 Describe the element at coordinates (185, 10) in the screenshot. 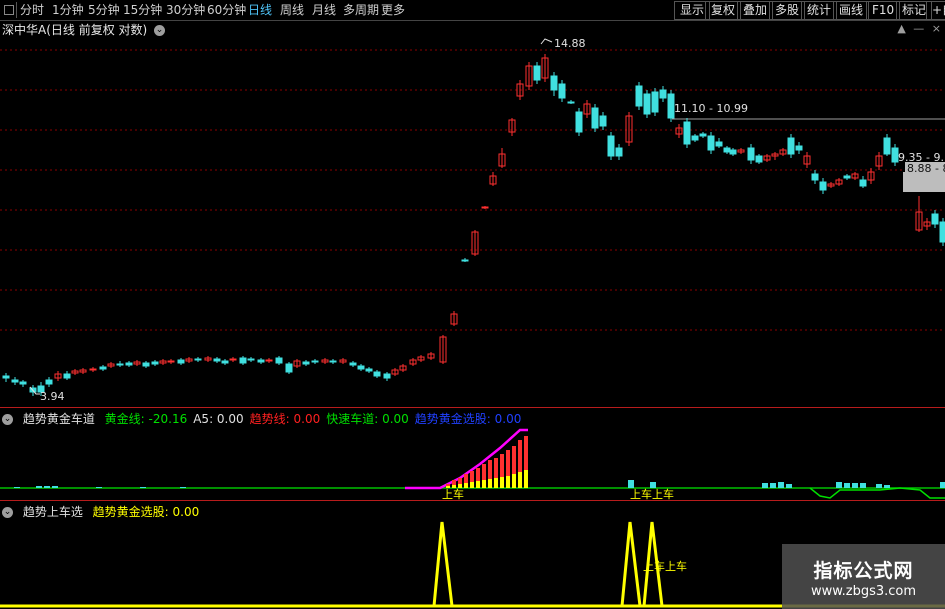

I see `period-tab-4: 30分钟` at that location.